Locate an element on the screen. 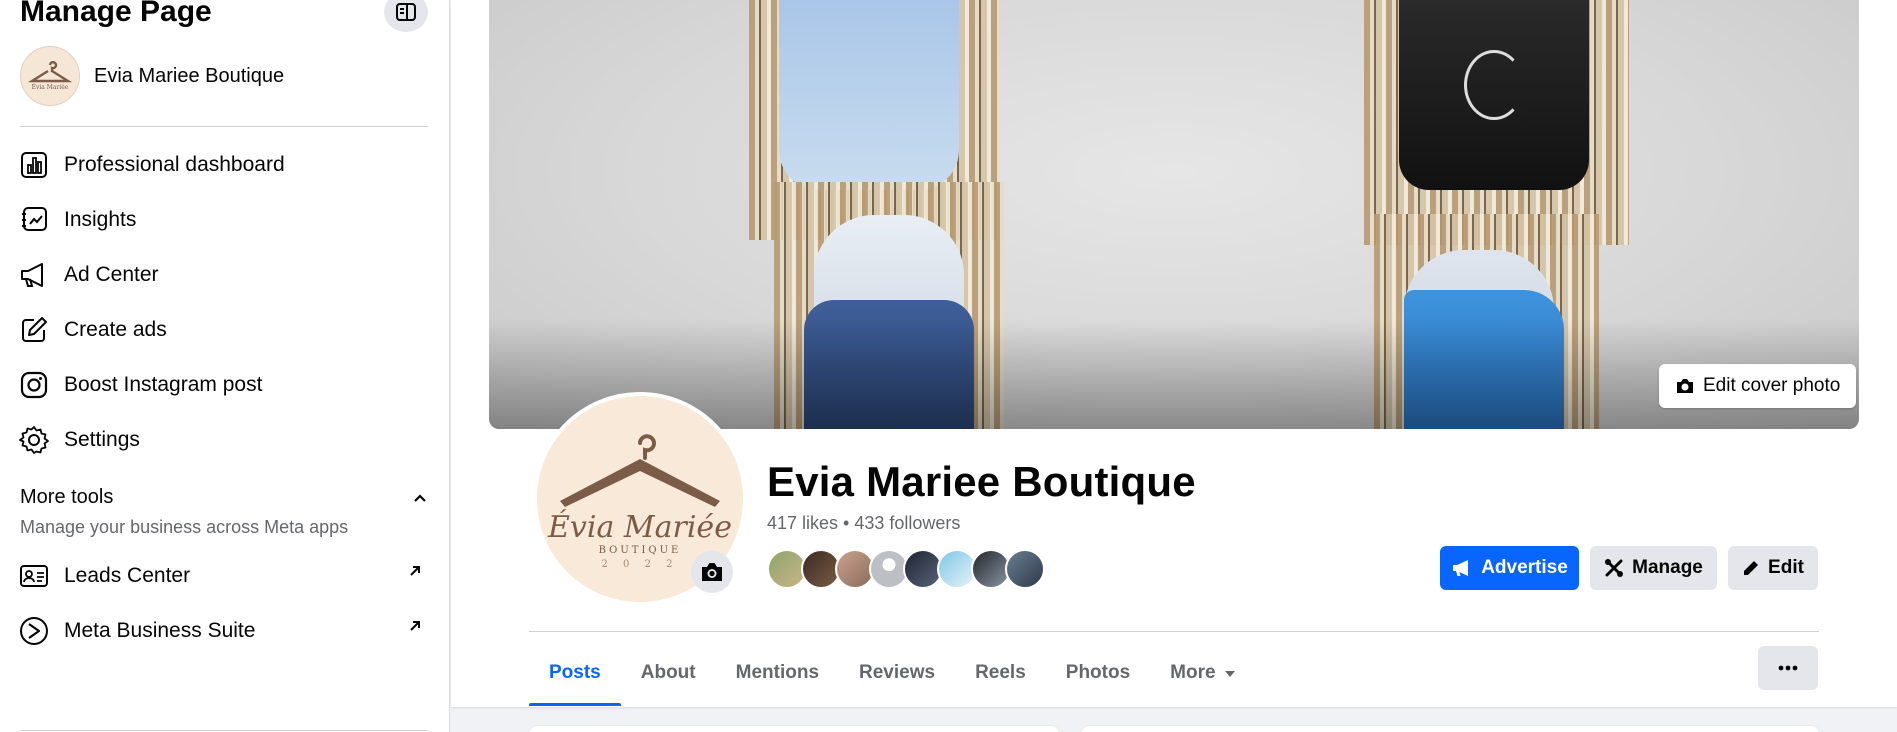 This screenshot has height=732, width=1897. tab-reviews: Reviews is located at coordinates (897, 673).